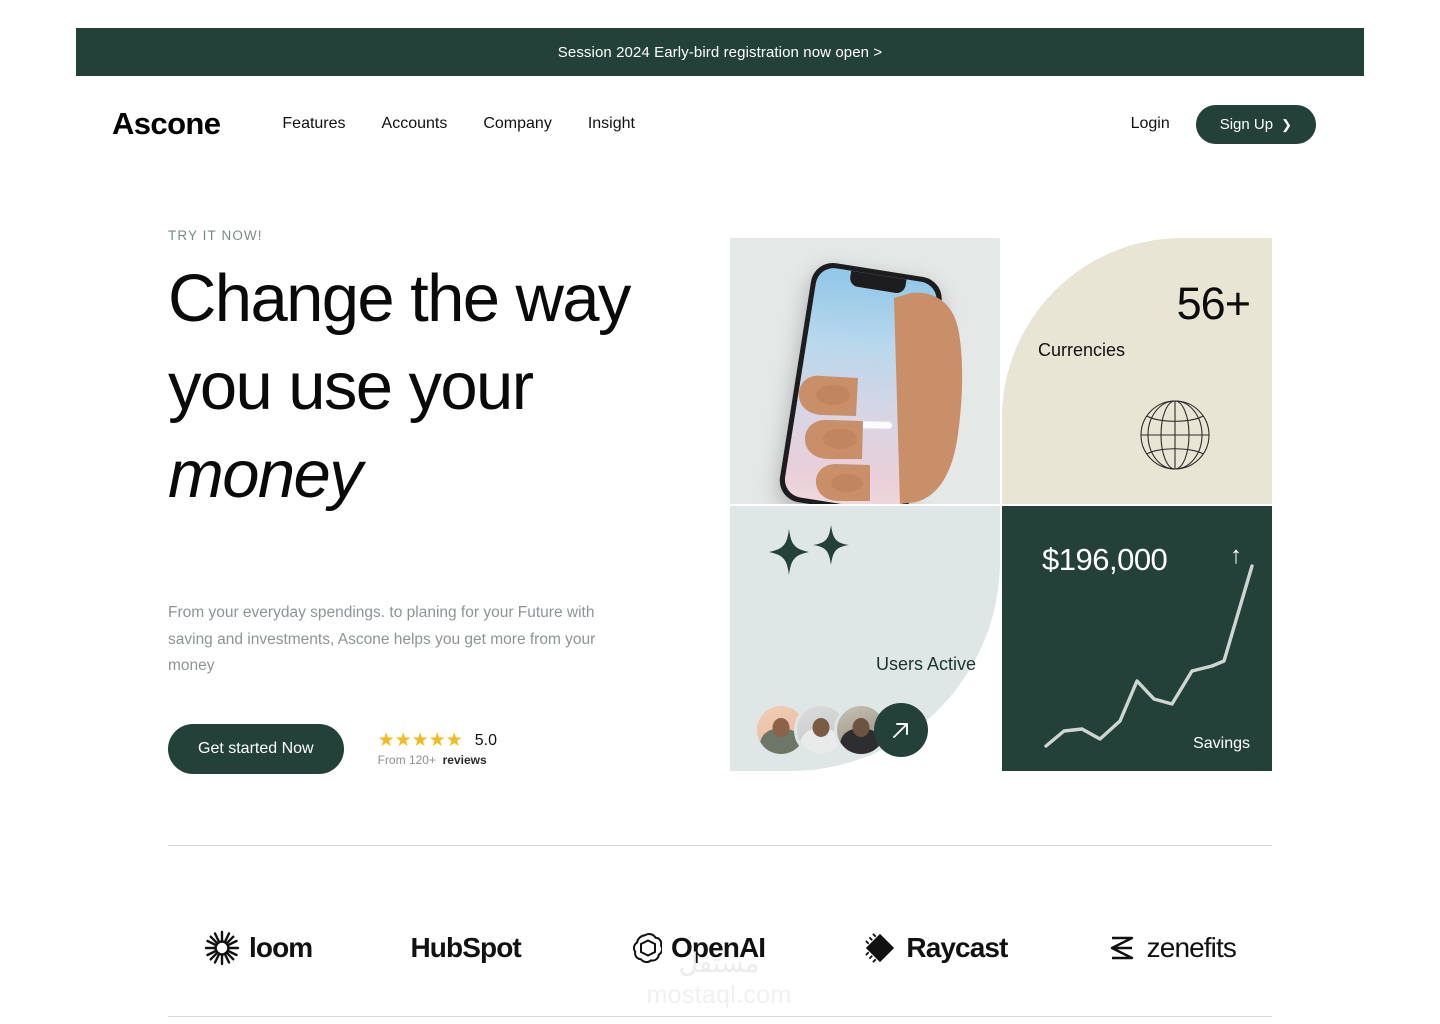 Image resolution: width=1440 pixels, height=1024 pixels. What do you see at coordinates (458, 124) in the screenshot?
I see `nav-links: Features Accounts Company Insight` at bounding box center [458, 124].